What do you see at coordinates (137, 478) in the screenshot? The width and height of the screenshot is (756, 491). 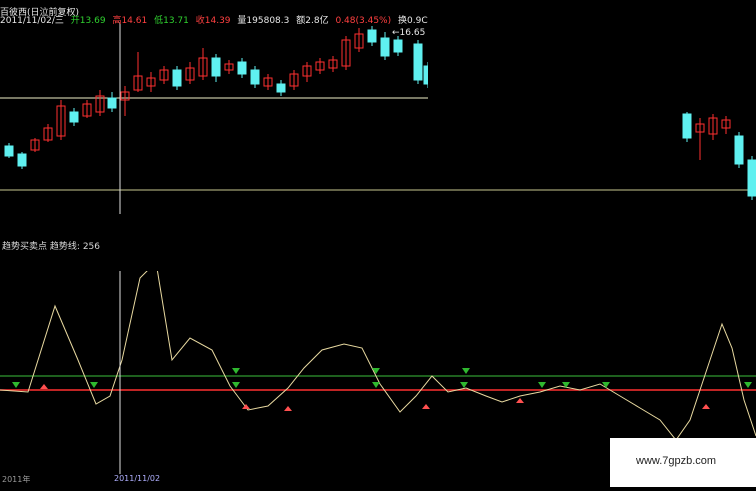 I see `crosshair-date-label: 2011/11/02` at bounding box center [137, 478].